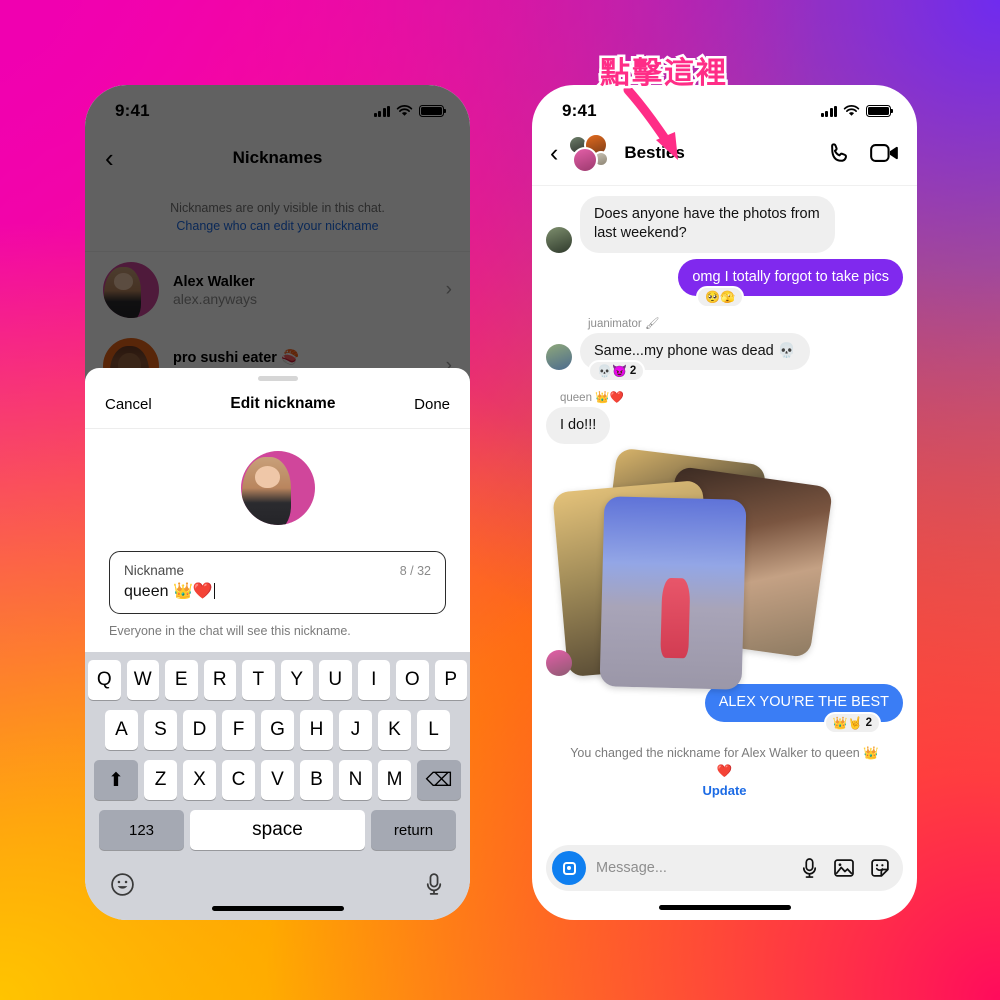  Describe the element at coordinates (592, 398) in the screenshot. I see `message-sender-label: queen 👑❤️` at that location.